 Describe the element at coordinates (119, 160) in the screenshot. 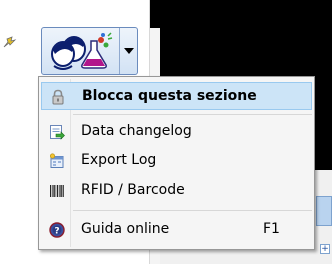

I see `menu-item-label: Export Log` at that location.